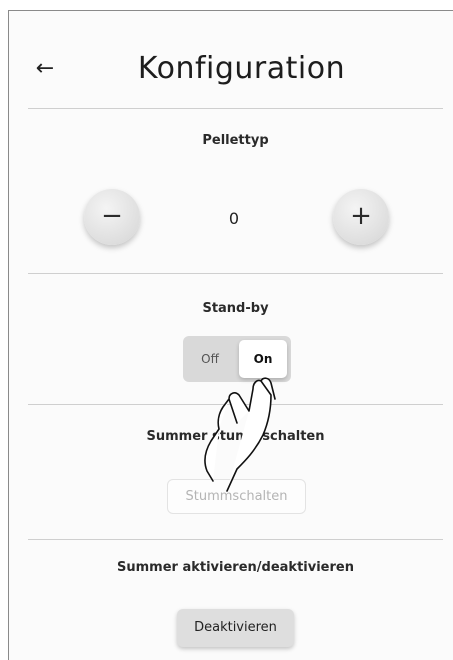  I want to click on deactivate-button: Deaktivieren, so click(235, 628).